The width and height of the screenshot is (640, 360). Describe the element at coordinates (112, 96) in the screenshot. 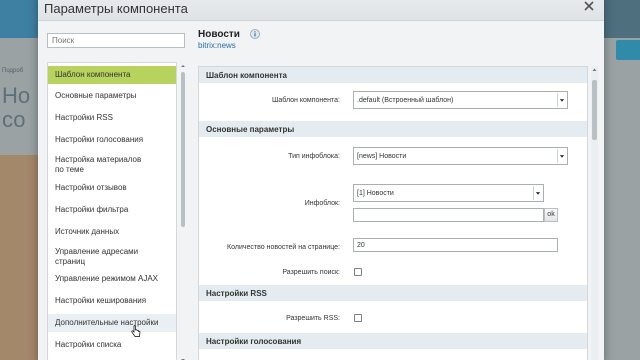

I see `sidebar-item-basic: Основные параметры` at that location.